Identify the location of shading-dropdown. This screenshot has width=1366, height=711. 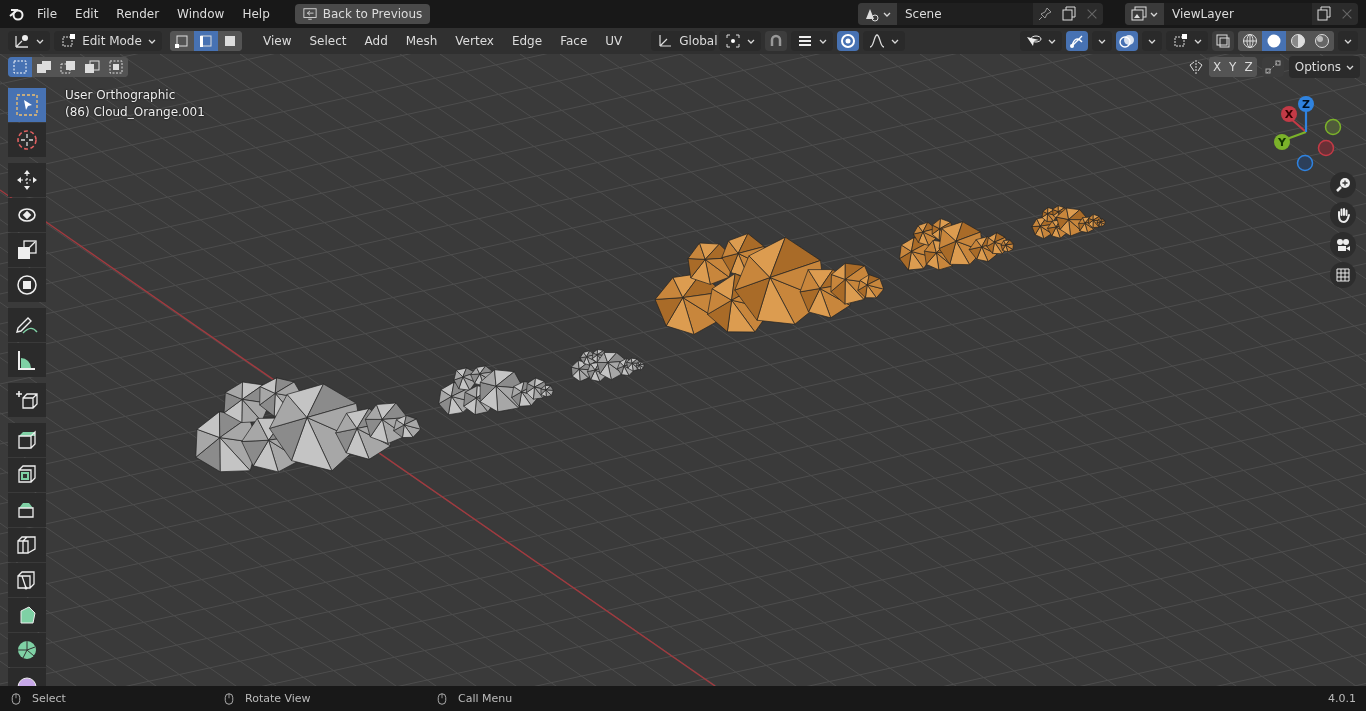
(1348, 41).